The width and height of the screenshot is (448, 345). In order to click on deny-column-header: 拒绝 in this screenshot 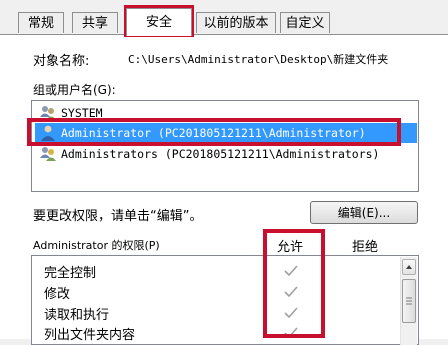, I will do `click(365, 247)`.